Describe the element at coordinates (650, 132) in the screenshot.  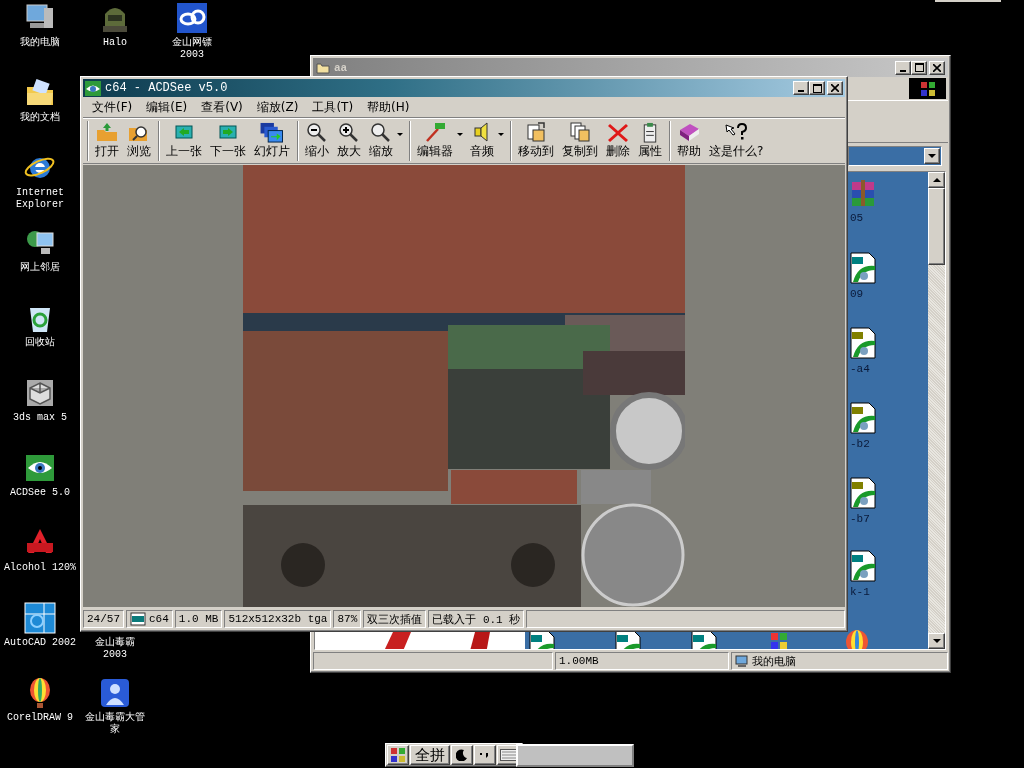
I see `clipboard-icon` at that location.